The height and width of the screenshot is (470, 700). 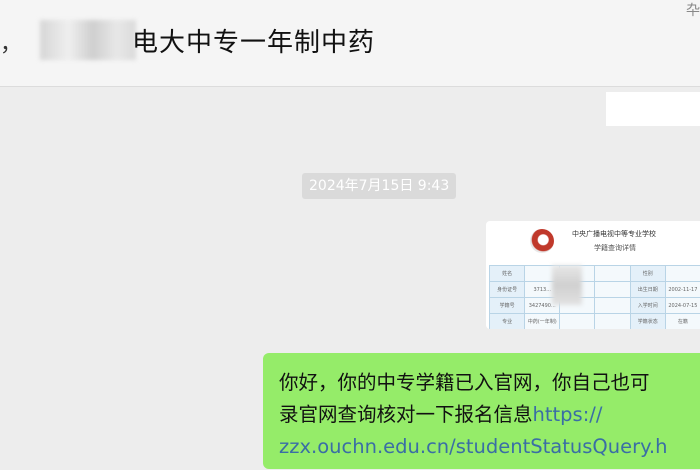 What do you see at coordinates (489, 447) in the screenshot?
I see `status-query-link-continued: zzx.ouchn.edu.cn/studentStatusQuery.h` at bounding box center [489, 447].